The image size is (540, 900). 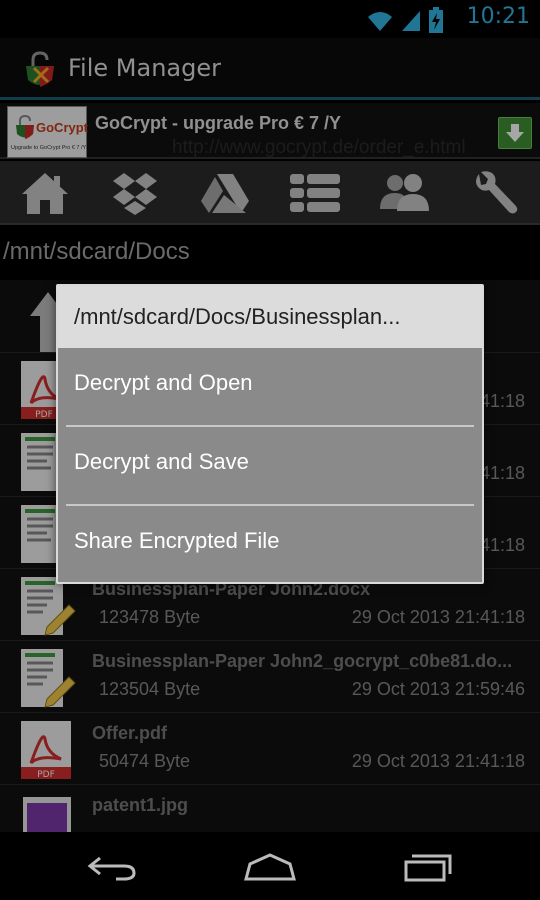 I want to click on nav-back-button, so click(x=112, y=867).